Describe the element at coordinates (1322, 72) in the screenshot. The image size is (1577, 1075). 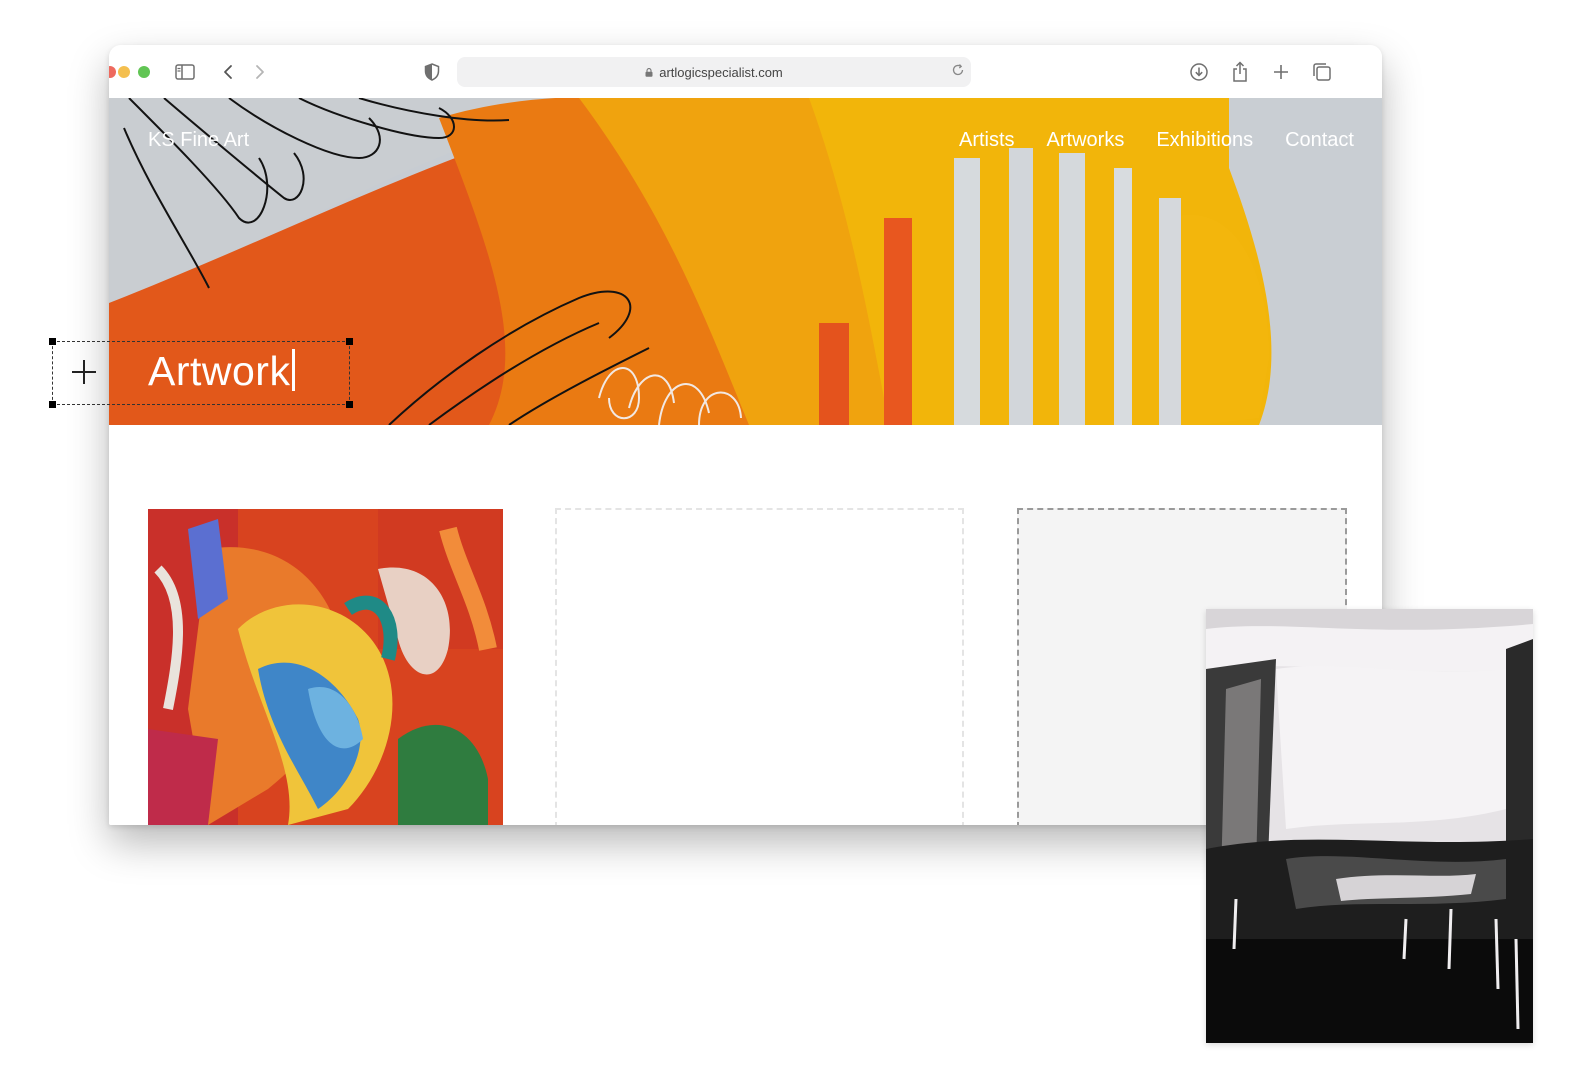
I see `tabs-overview-icon` at that location.